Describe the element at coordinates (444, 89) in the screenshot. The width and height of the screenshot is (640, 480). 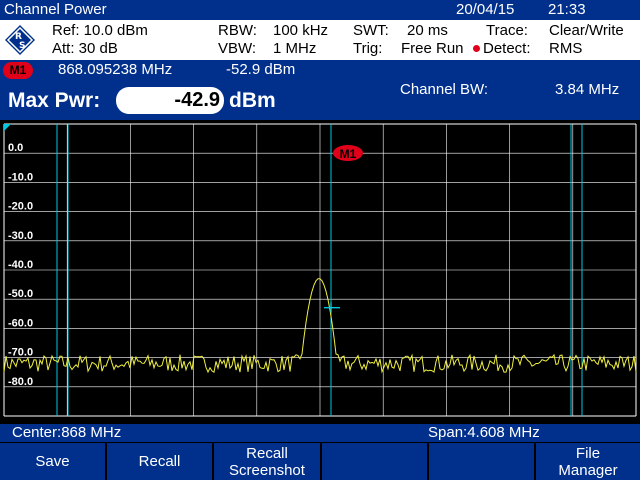
I see `channel-bw-label: Channel BW:` at that location.